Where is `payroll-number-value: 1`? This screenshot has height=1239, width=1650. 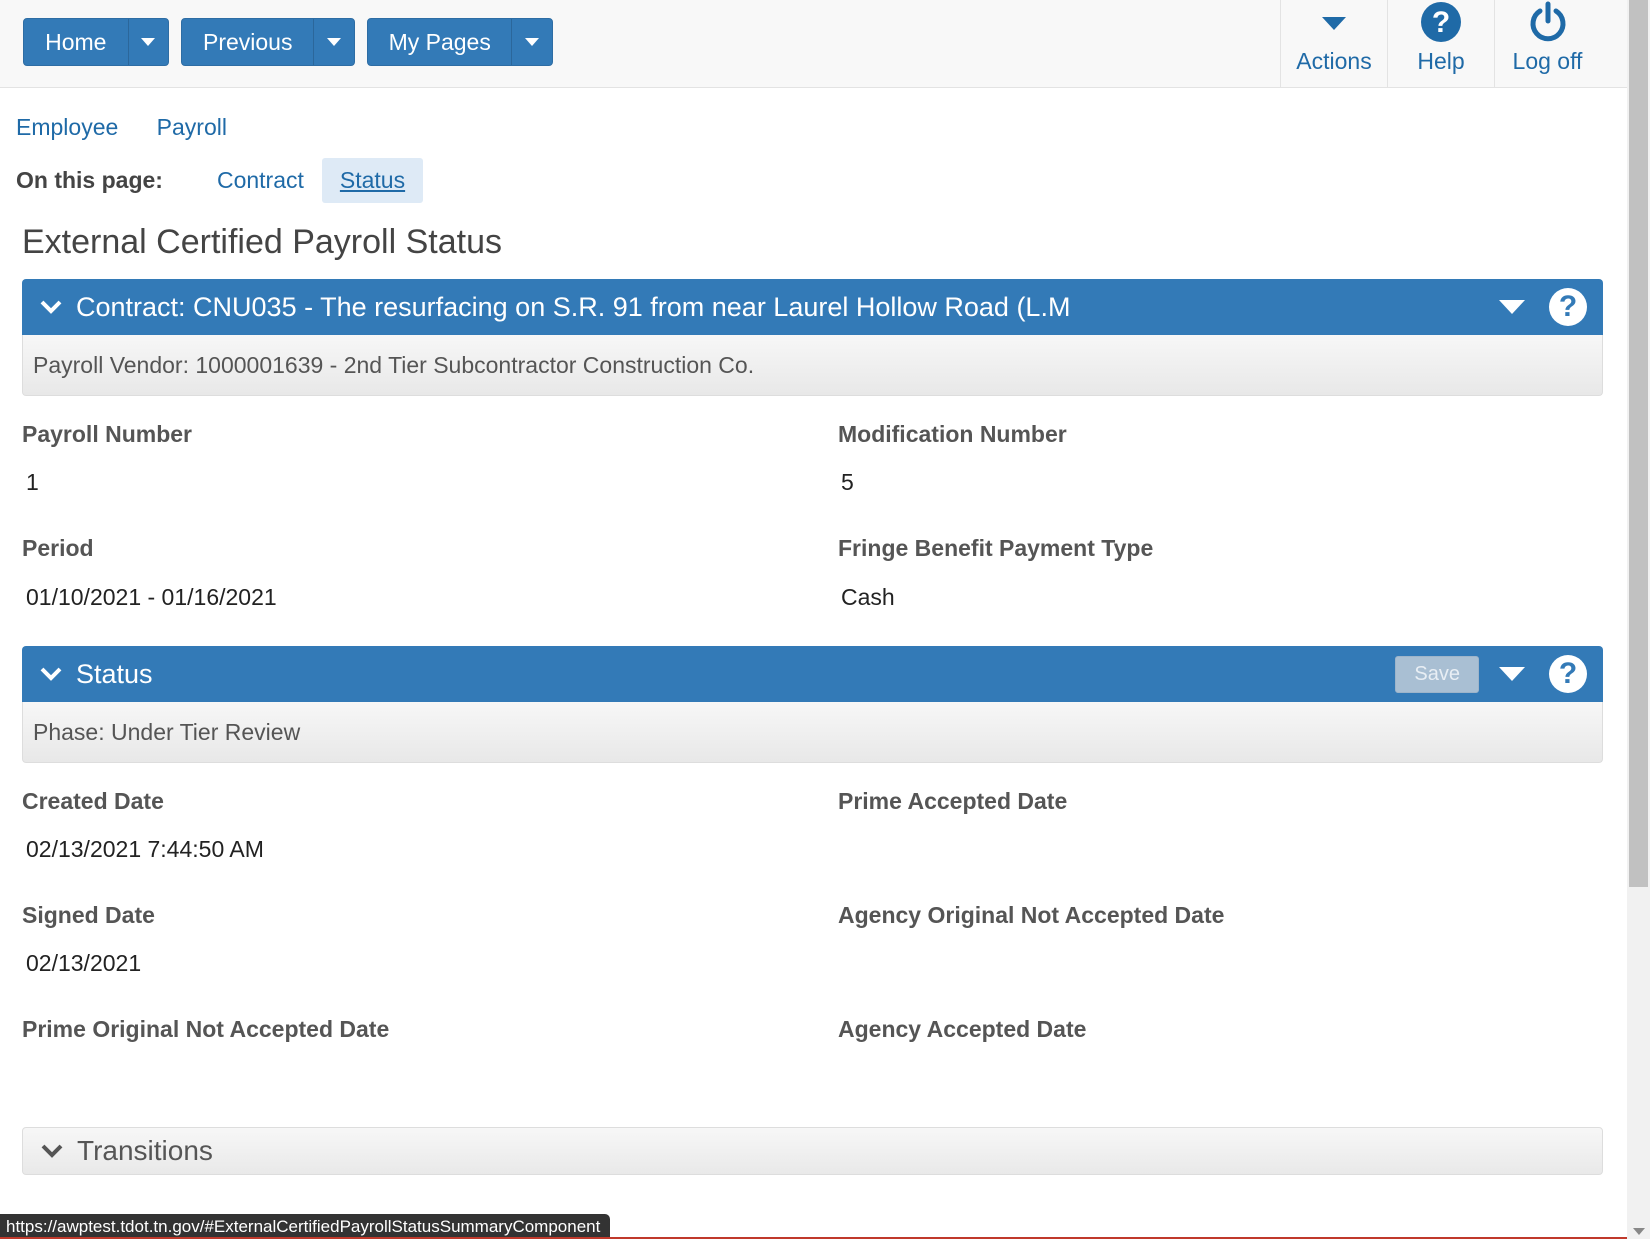 payroll-number-value: 1 is located at coordinates (32, 482).